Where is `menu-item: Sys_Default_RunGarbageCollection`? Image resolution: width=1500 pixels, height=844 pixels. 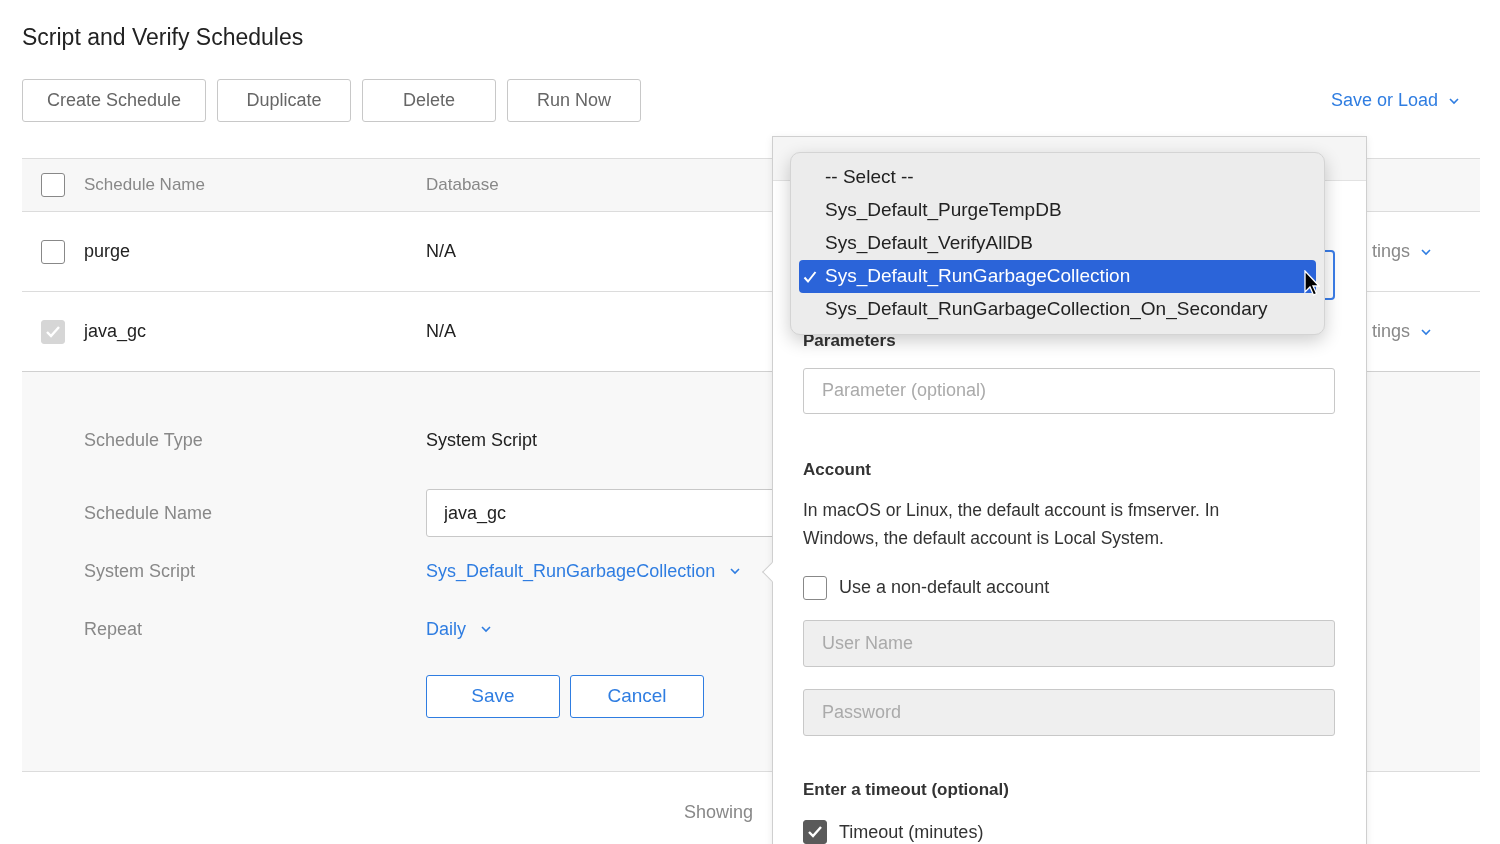 menu-item: Sys_Default_RunGarbageCollection is located at coordinates (1057, 276).